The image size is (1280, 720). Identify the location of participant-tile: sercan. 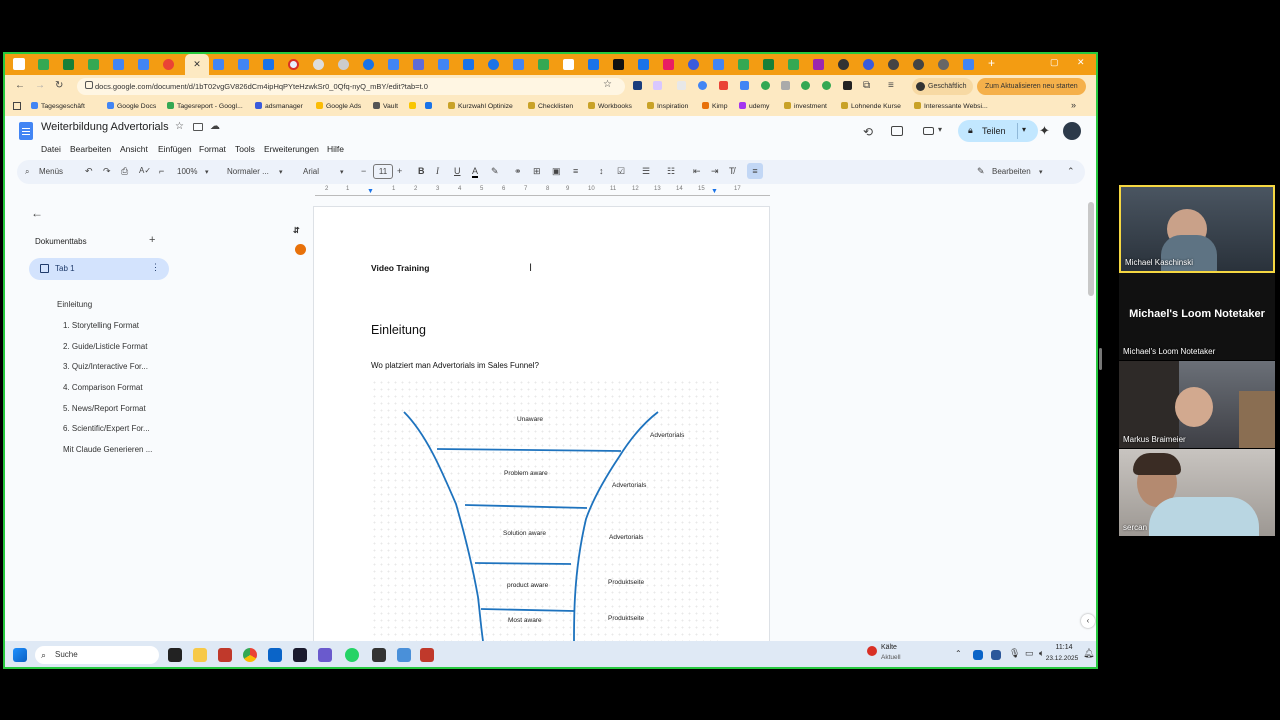
(1197, 492).